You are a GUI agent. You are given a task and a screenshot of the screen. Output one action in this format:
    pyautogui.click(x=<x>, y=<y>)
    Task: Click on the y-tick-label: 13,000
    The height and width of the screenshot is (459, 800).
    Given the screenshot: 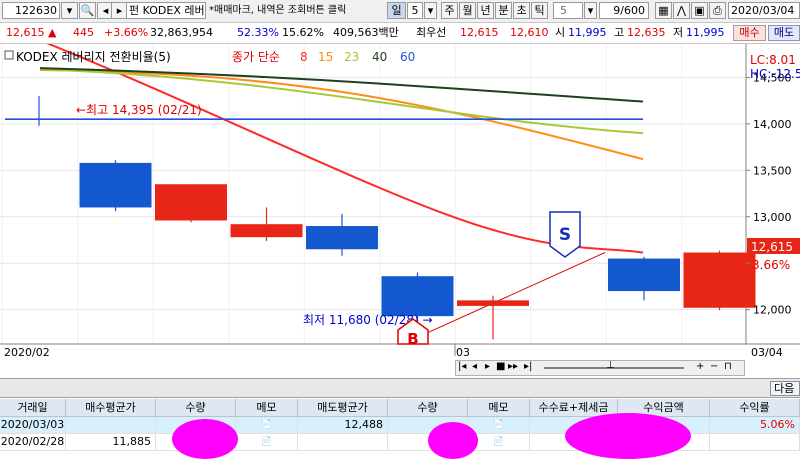 What is the action you would take?
    pyautogui.click(x=772, y=217)
    